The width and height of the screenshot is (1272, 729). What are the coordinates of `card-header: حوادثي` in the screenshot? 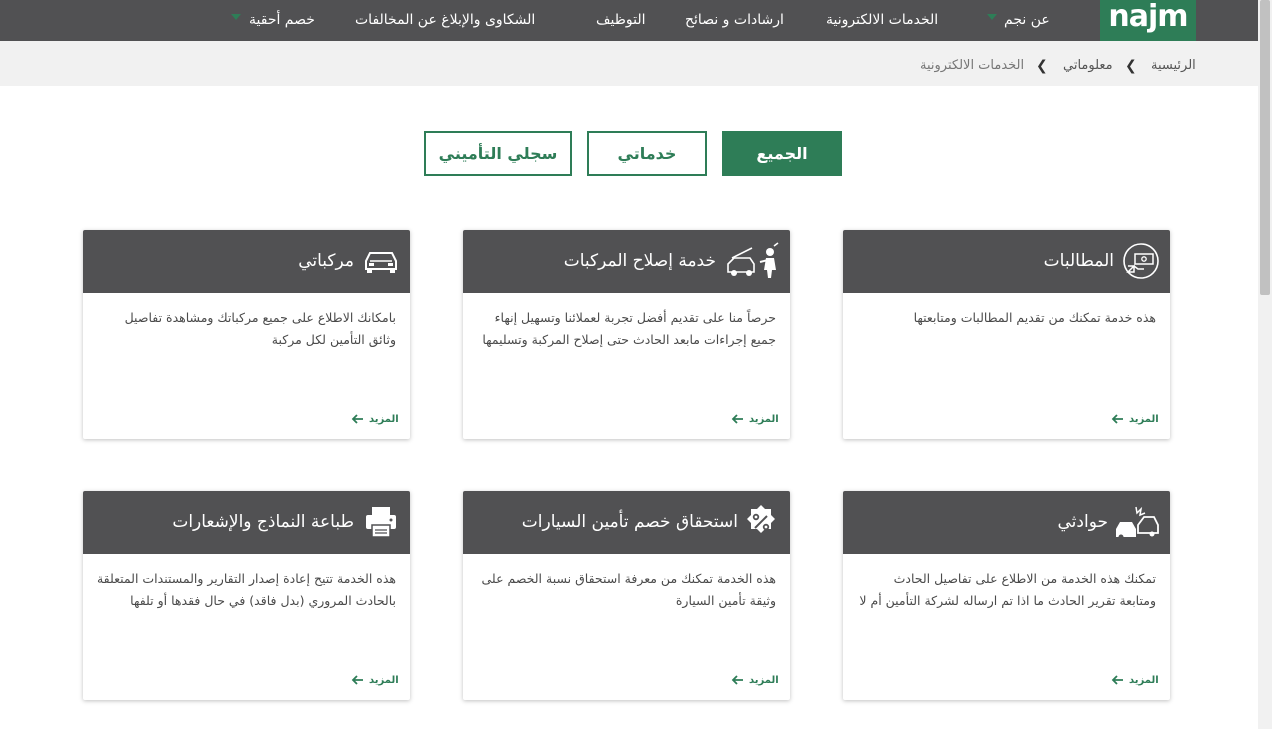 It's located at (1006, 522).